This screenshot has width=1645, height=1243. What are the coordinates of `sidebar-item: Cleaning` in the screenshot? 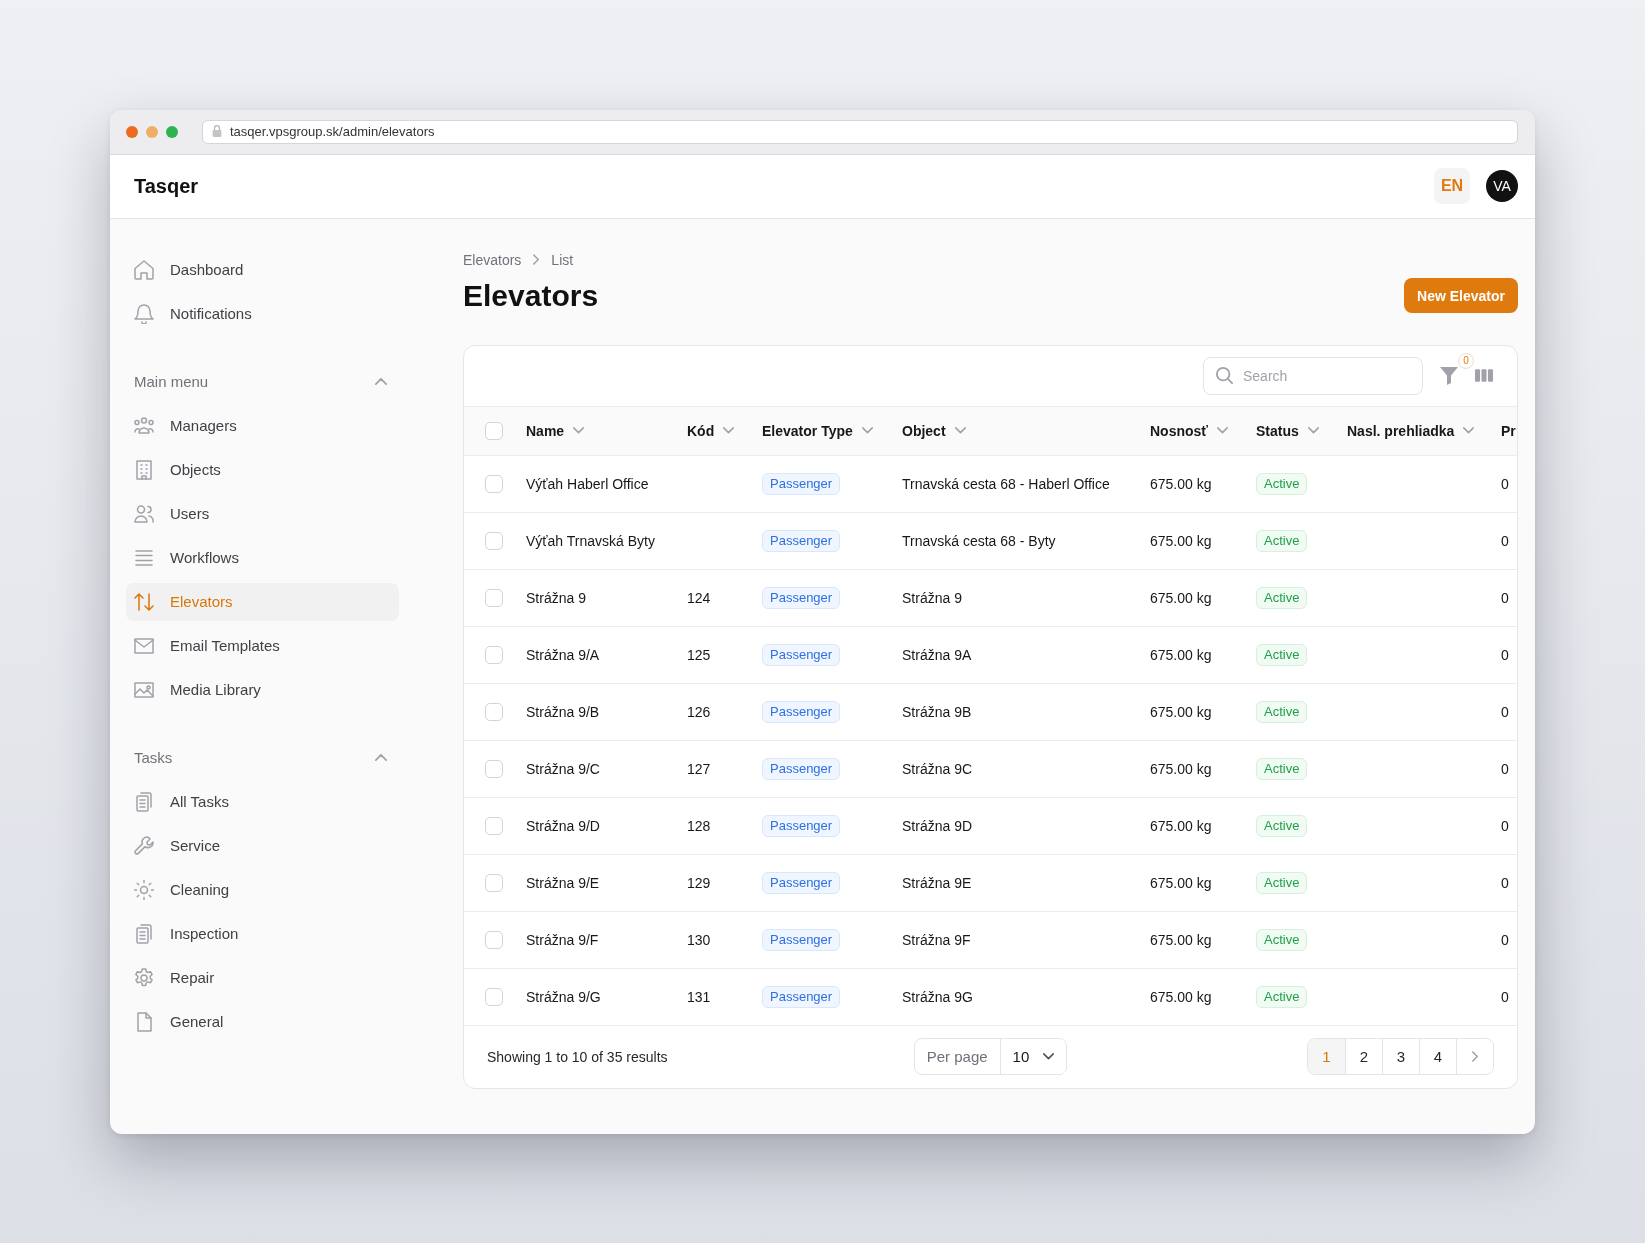 It's located at (262, 889).